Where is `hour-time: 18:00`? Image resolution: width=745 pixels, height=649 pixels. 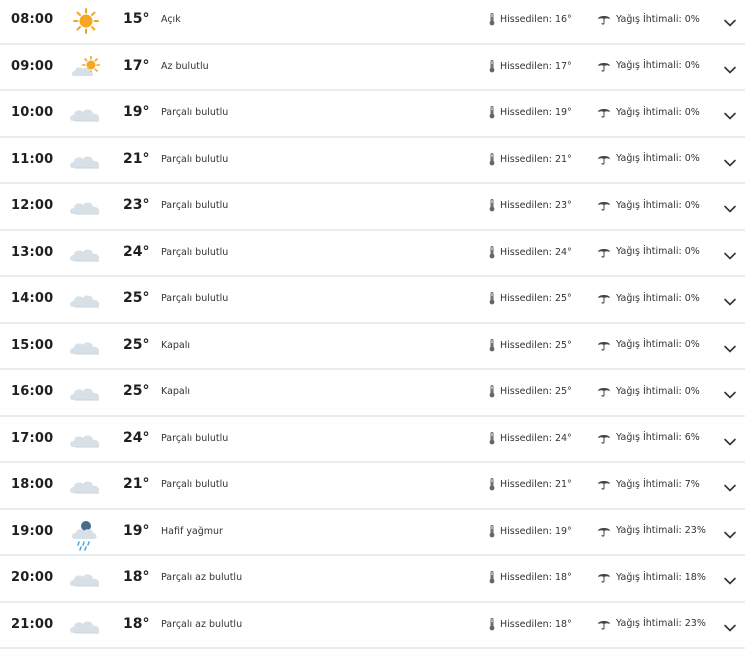
hour-time: 18:00 is located at coordinates (32, 484).